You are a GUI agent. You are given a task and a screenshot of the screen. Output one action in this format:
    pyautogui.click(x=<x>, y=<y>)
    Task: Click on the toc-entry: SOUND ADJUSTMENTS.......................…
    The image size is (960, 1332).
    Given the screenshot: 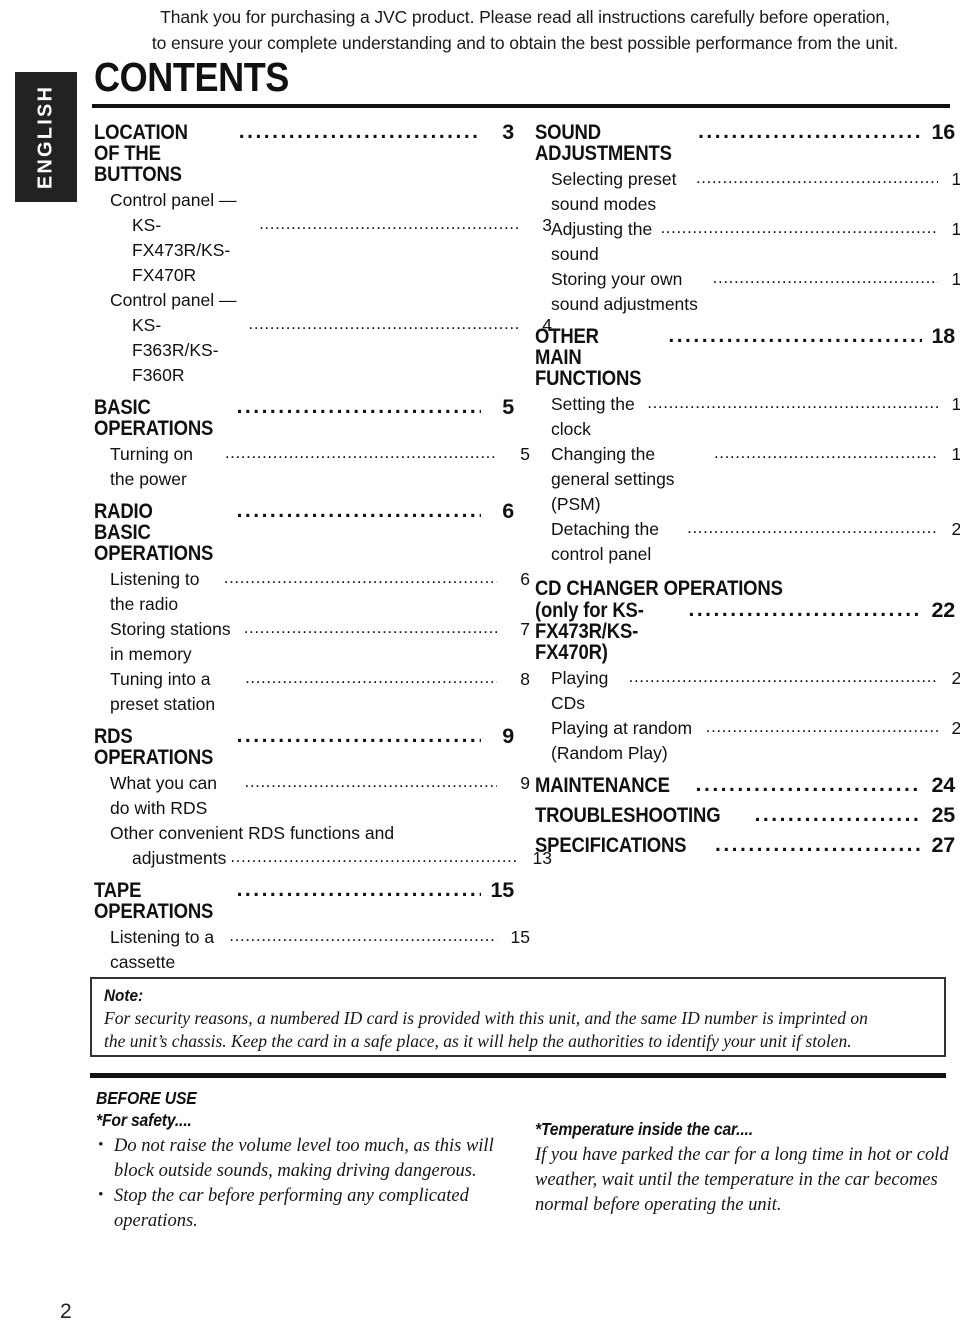 What is the action you would take?
    pyautogui.click(x=745, y=142)
    